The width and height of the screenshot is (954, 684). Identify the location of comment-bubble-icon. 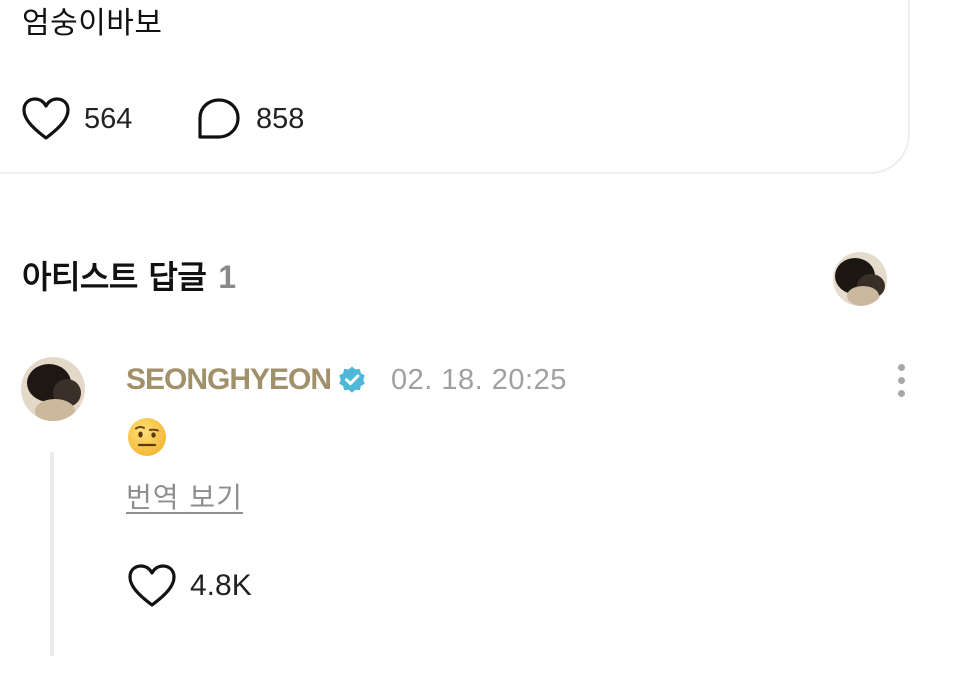
(219, 118).